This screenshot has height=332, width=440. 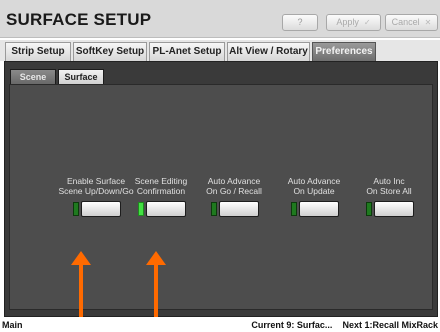 What do you see at coordinates (268, 51) in the screenshot?
I see `tab-alt-view-rotary: Alt View / Rotary` at bounding box center [268, 51].